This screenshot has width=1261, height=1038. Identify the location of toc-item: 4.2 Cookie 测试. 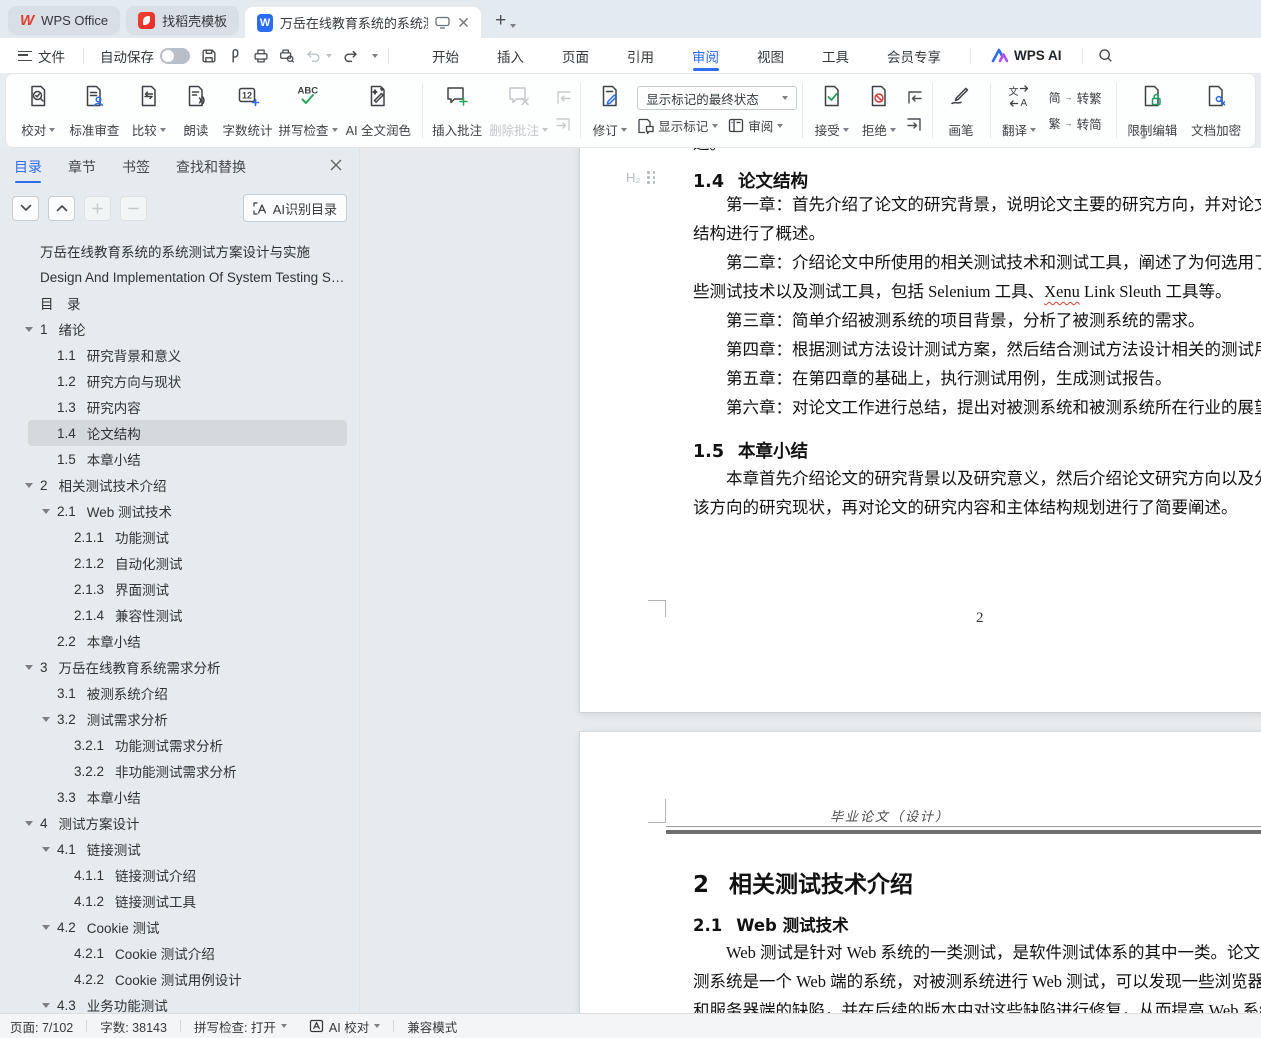
(179, 927).